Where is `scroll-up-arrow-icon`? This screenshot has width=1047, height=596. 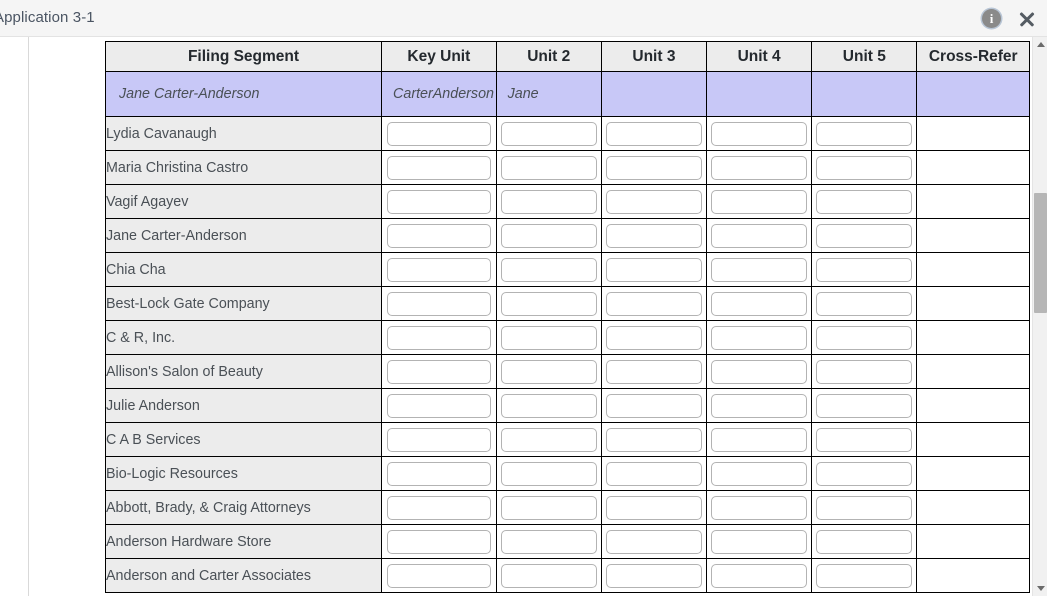
scroll-up-arrow-icon is located at coordinates (1040, 44).